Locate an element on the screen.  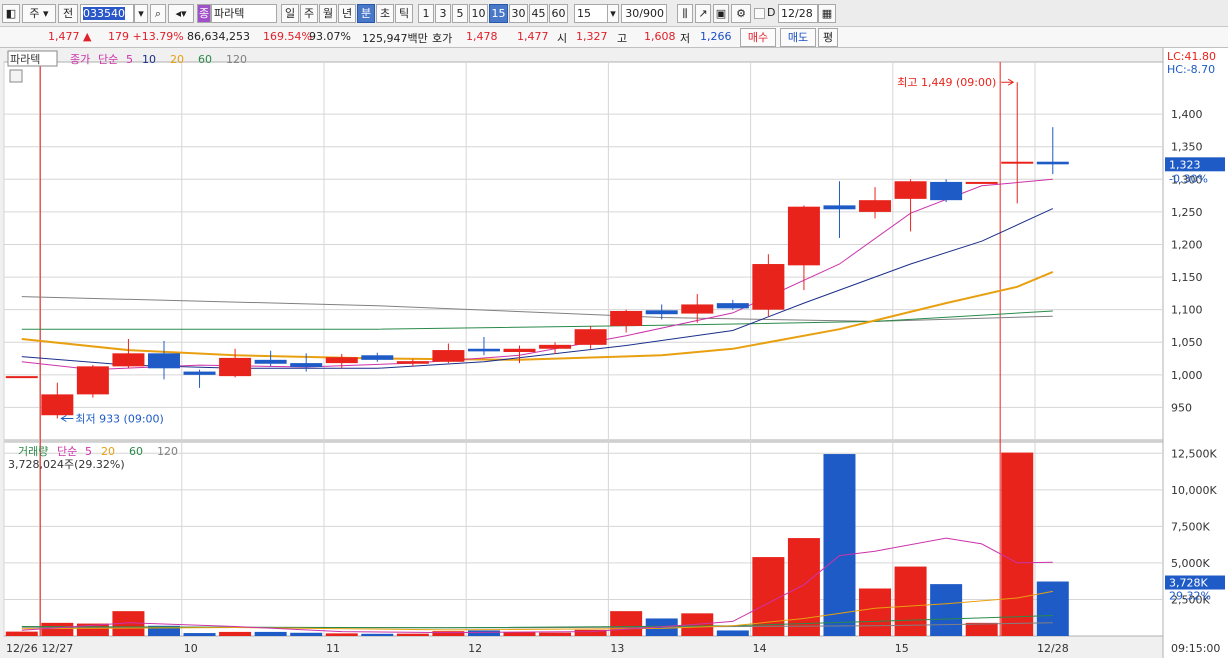
interval-button: 1 is located at coordinates (426, 13).